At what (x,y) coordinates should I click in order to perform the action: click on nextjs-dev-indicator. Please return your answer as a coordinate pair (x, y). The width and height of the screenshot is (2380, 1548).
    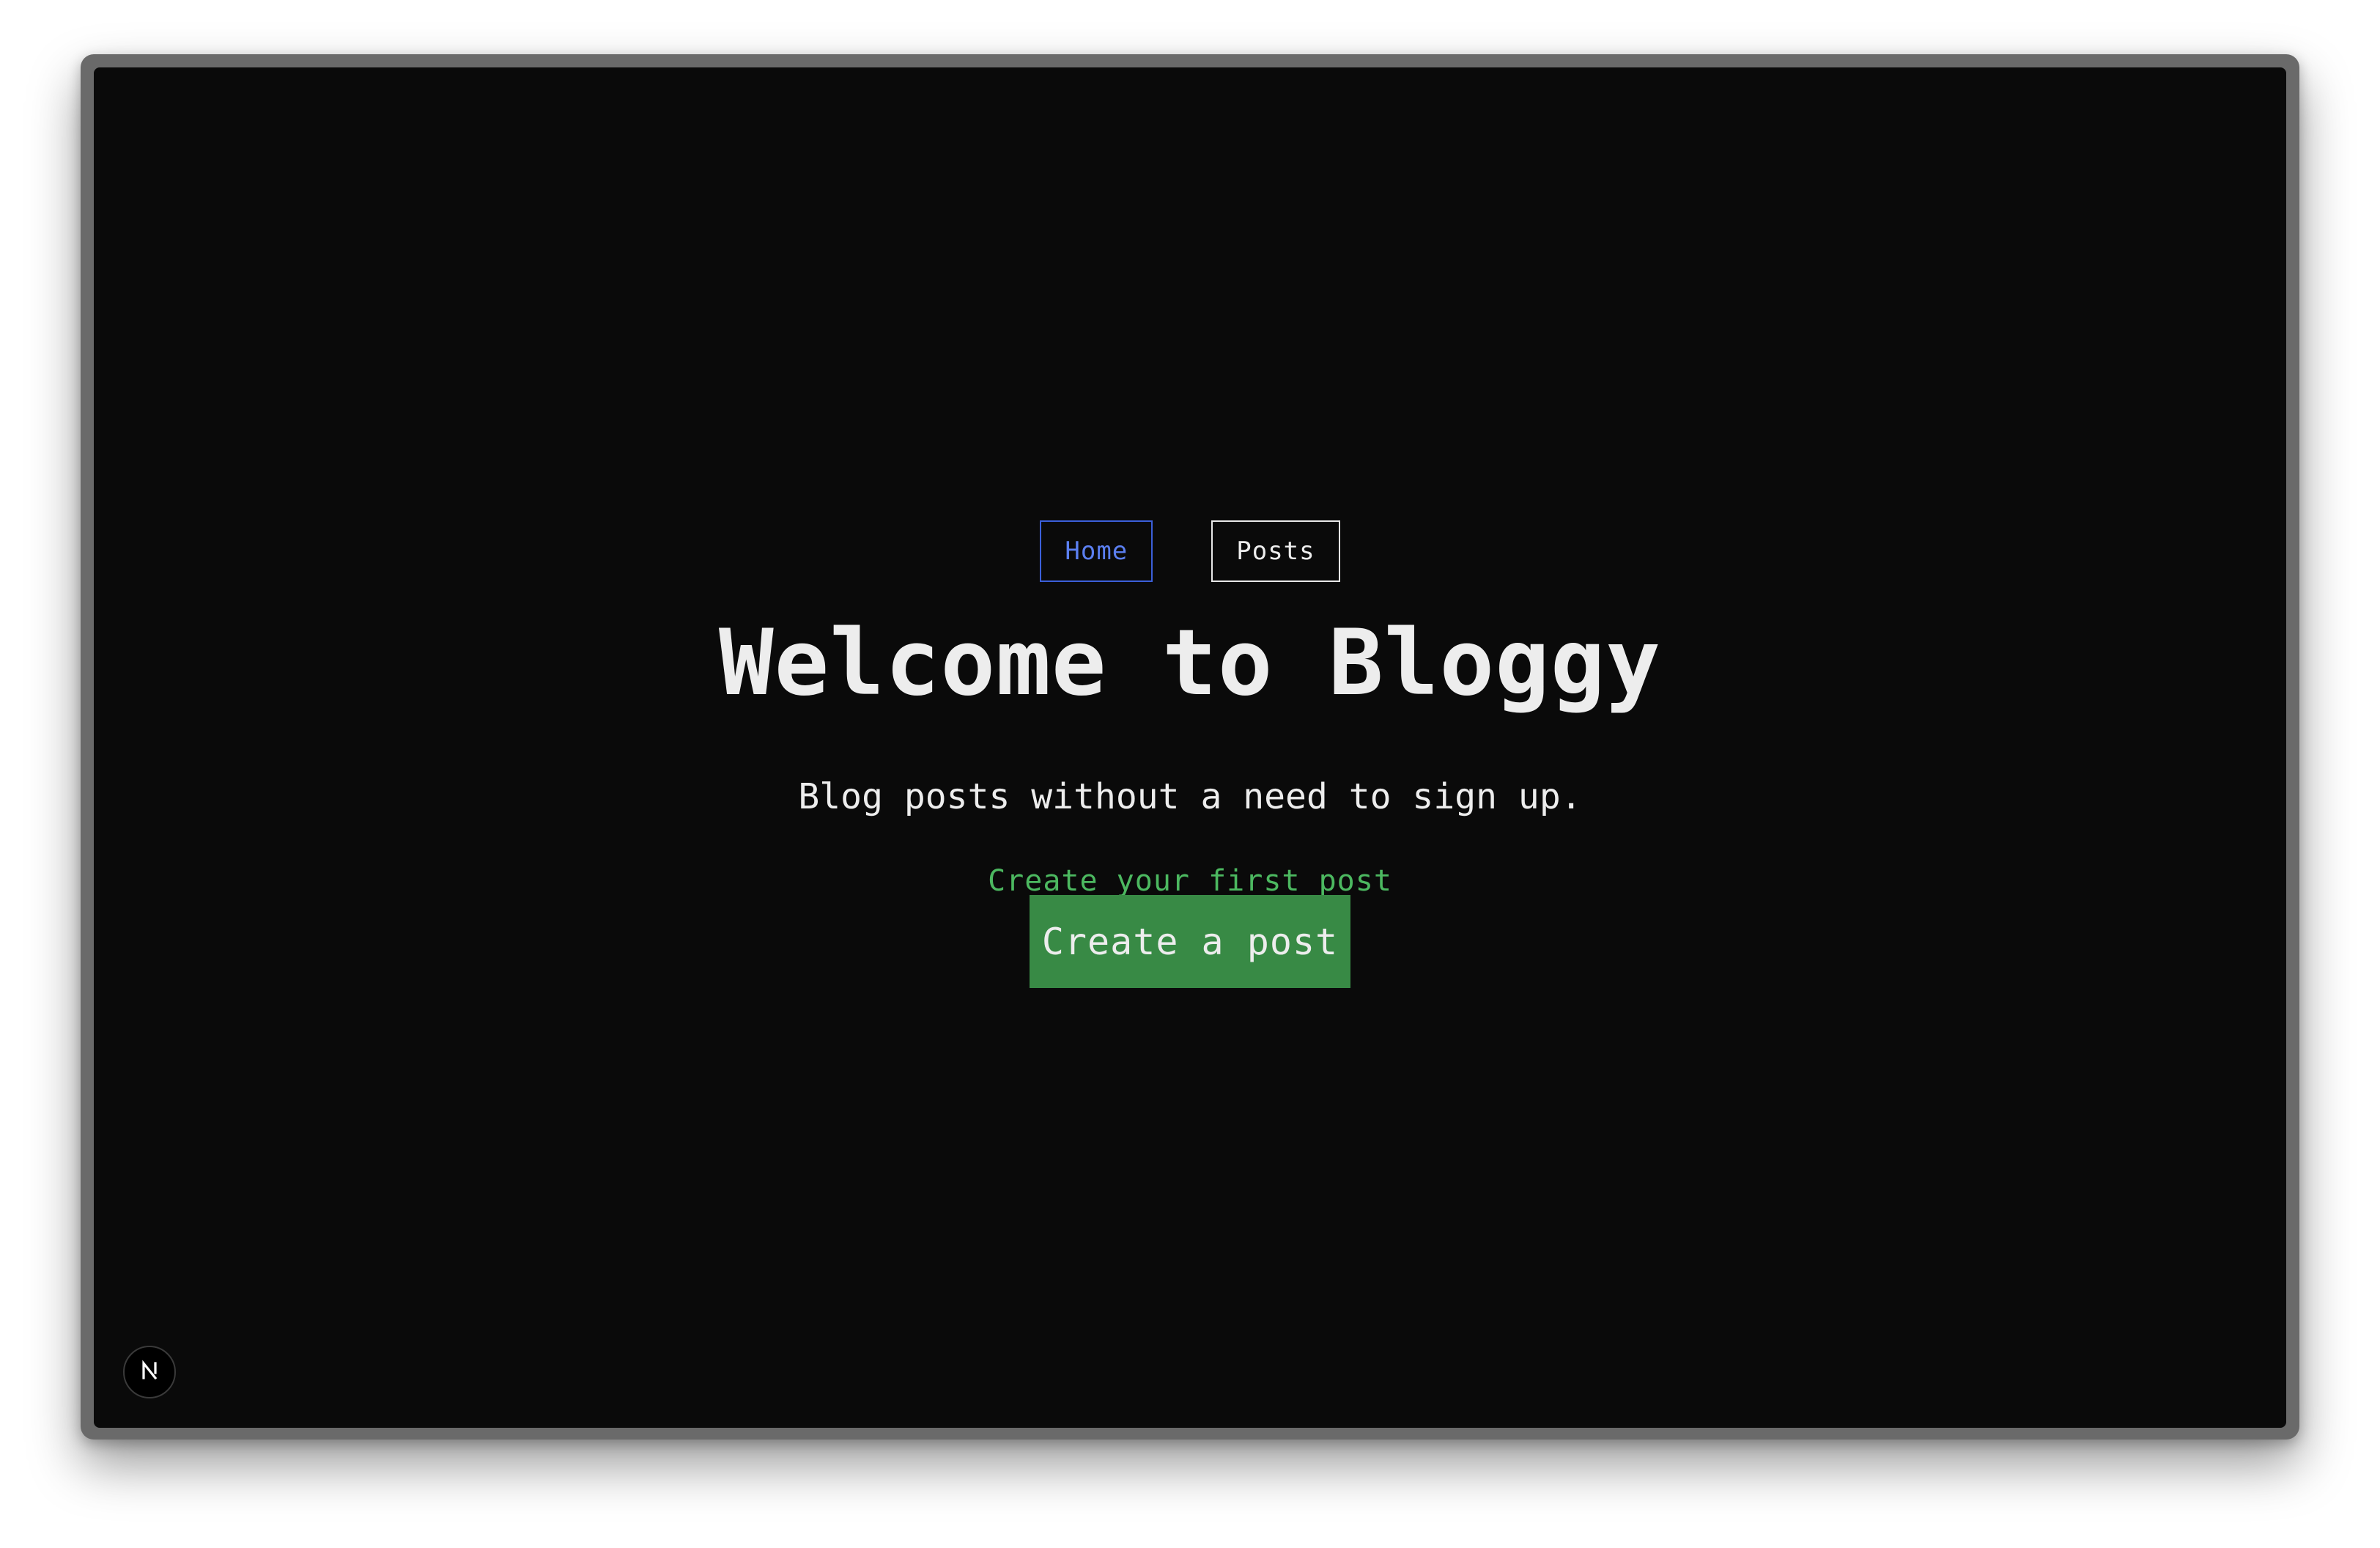
    Looking at the image, I should click on (149, 1372).